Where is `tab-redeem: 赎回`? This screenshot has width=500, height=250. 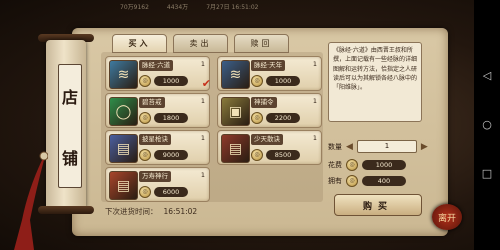
tab-redeem: 赎回 is located at coordinates (261, 43).